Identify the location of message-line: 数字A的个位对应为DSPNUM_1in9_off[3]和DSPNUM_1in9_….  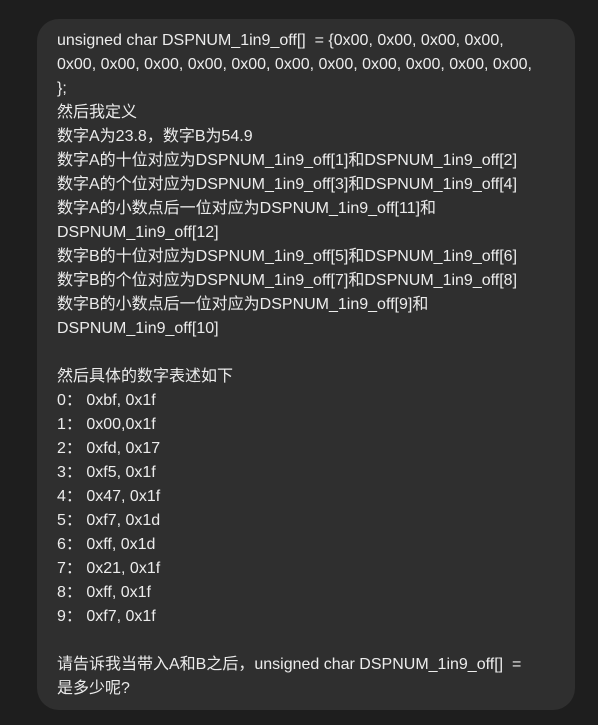
(287, 184).